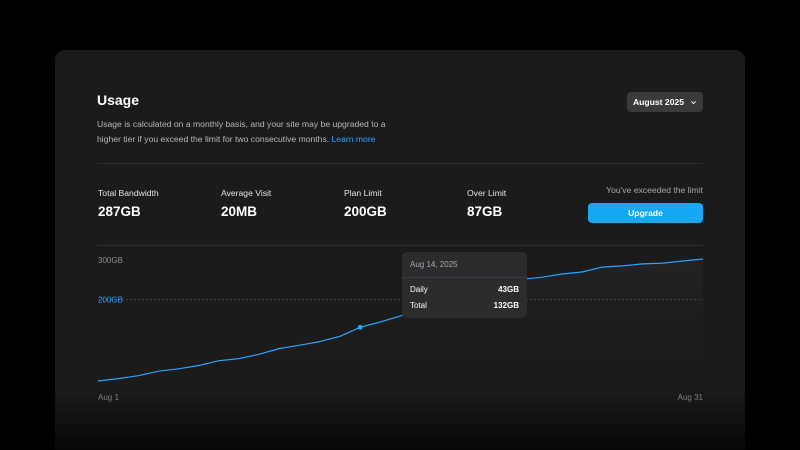  What do you see at coordinates (434, 264) in the screenshot?
I see `tooltip-date: Aug 14, 2025` at bounding box center [434, 264].